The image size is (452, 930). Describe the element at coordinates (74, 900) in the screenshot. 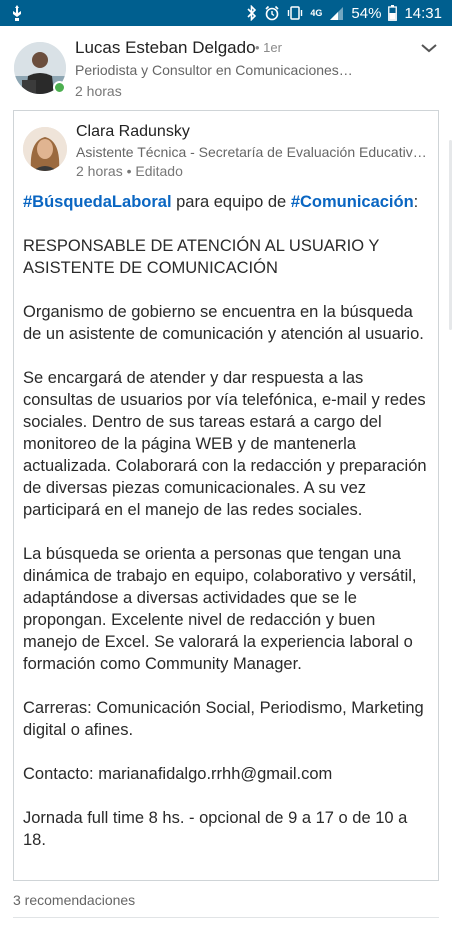

I see `reactions-count: 3 recomendaciones` at that location.